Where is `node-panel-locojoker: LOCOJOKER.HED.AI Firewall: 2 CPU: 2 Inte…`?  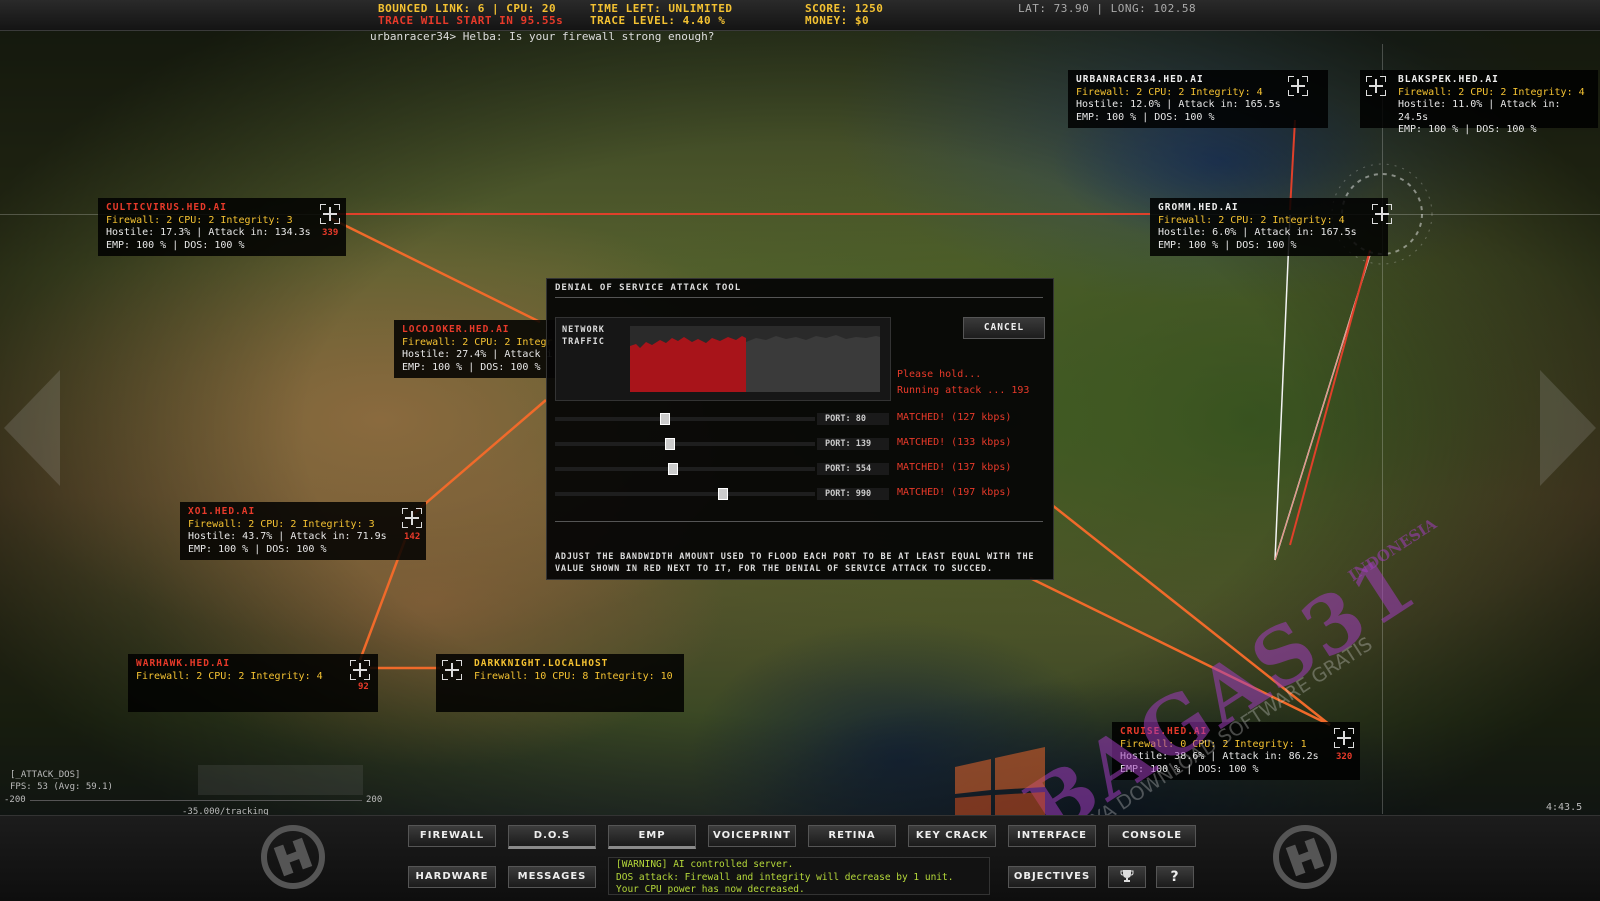 node-panel-locojoker: LOCOJOKER.HED.AI Firewall: 2 CPU: 2 Inte… is located at coordinates (477, 349).